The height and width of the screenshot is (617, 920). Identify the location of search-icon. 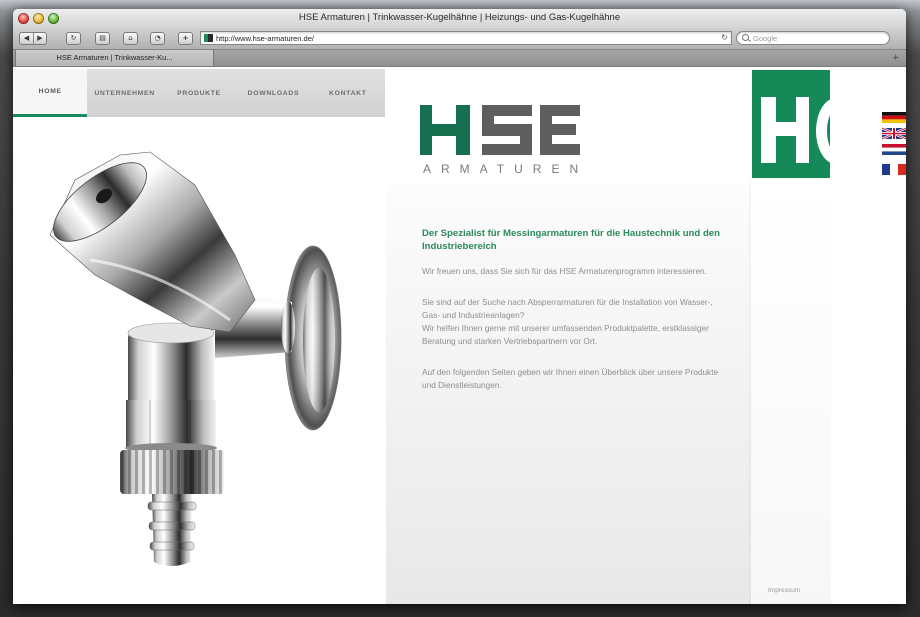
(745, 37).